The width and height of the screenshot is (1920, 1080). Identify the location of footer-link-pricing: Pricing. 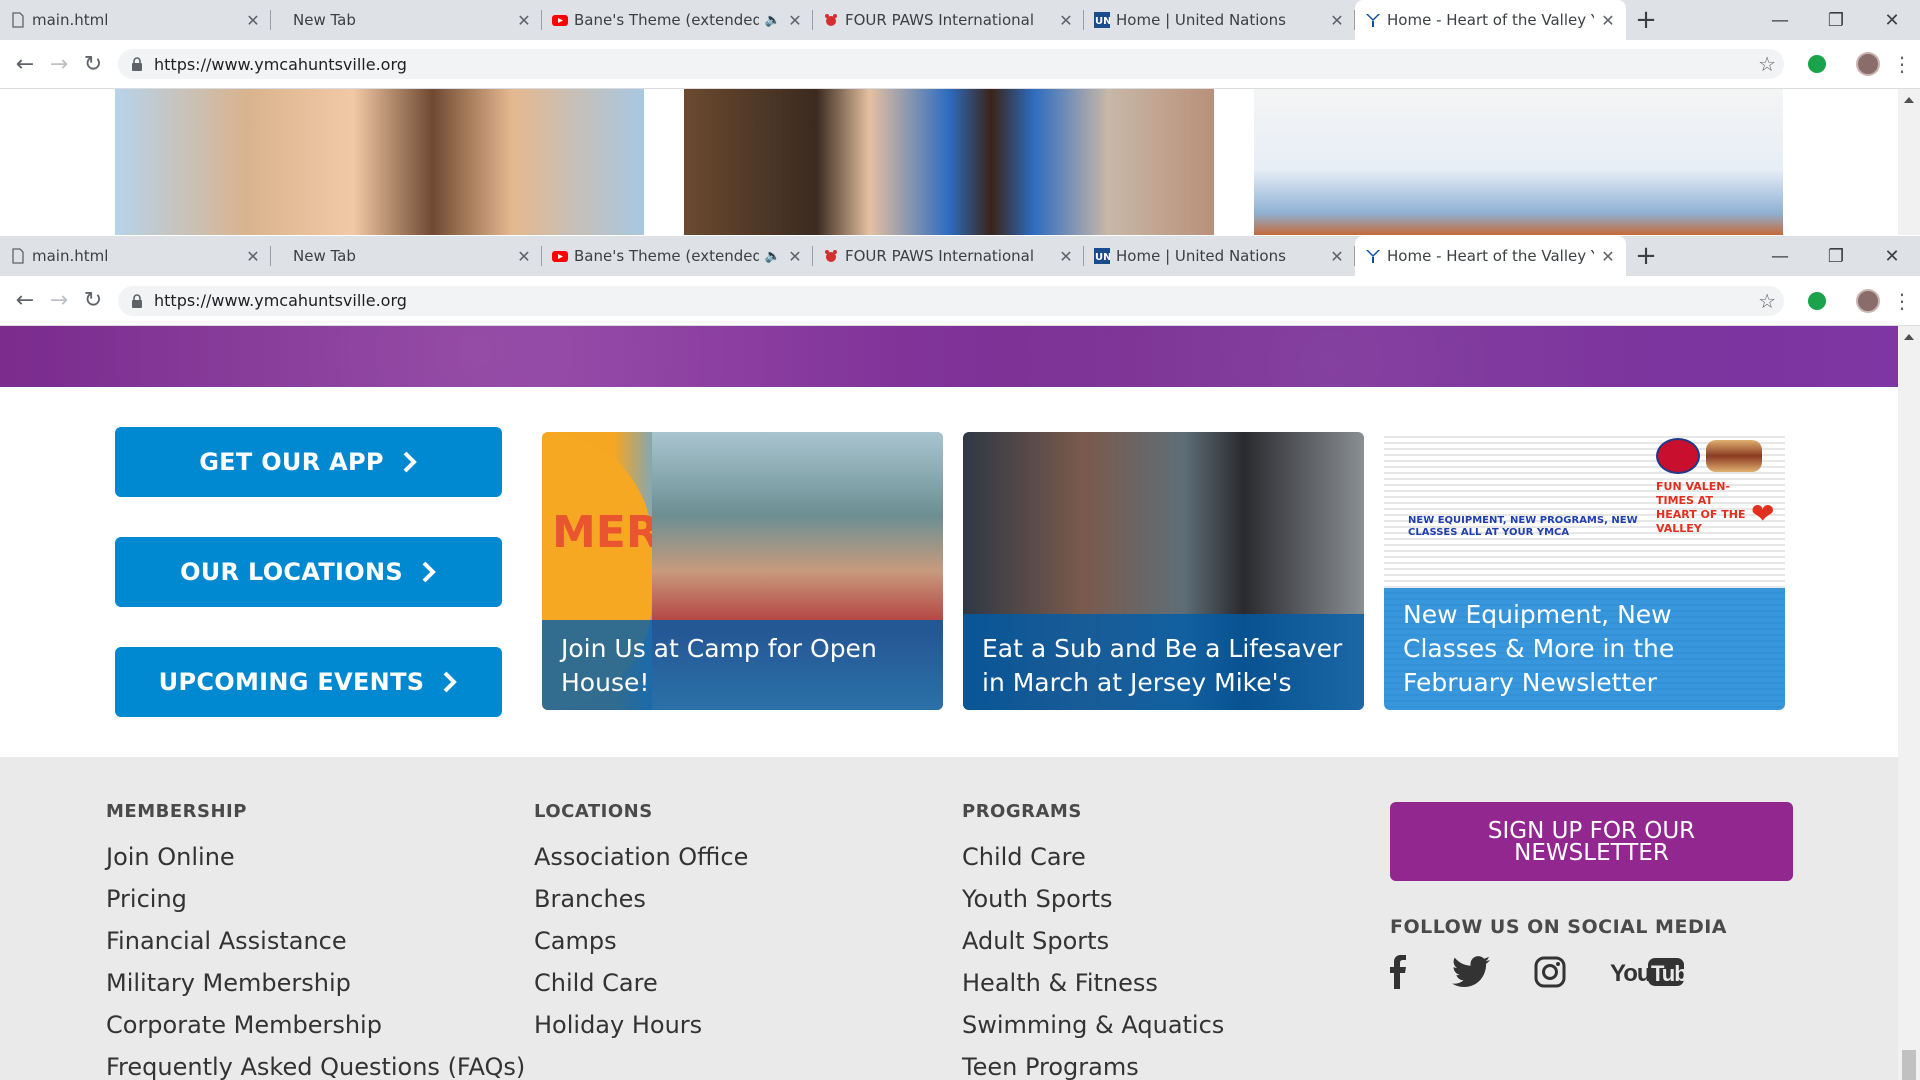
(315, 905).